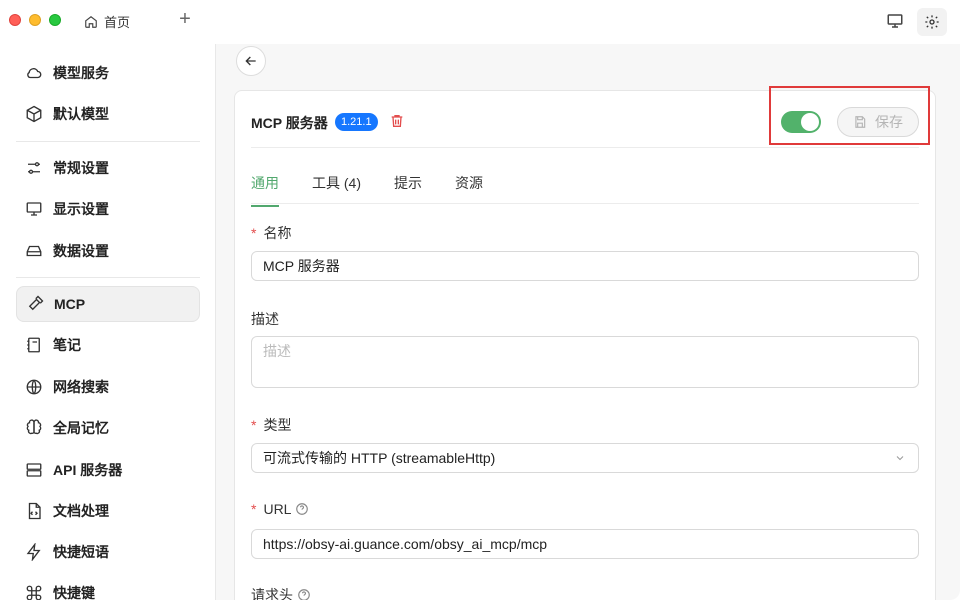  Describe the element at coordinates (35, 20) in the screenshot. I see `minimize-window-button` at that location.